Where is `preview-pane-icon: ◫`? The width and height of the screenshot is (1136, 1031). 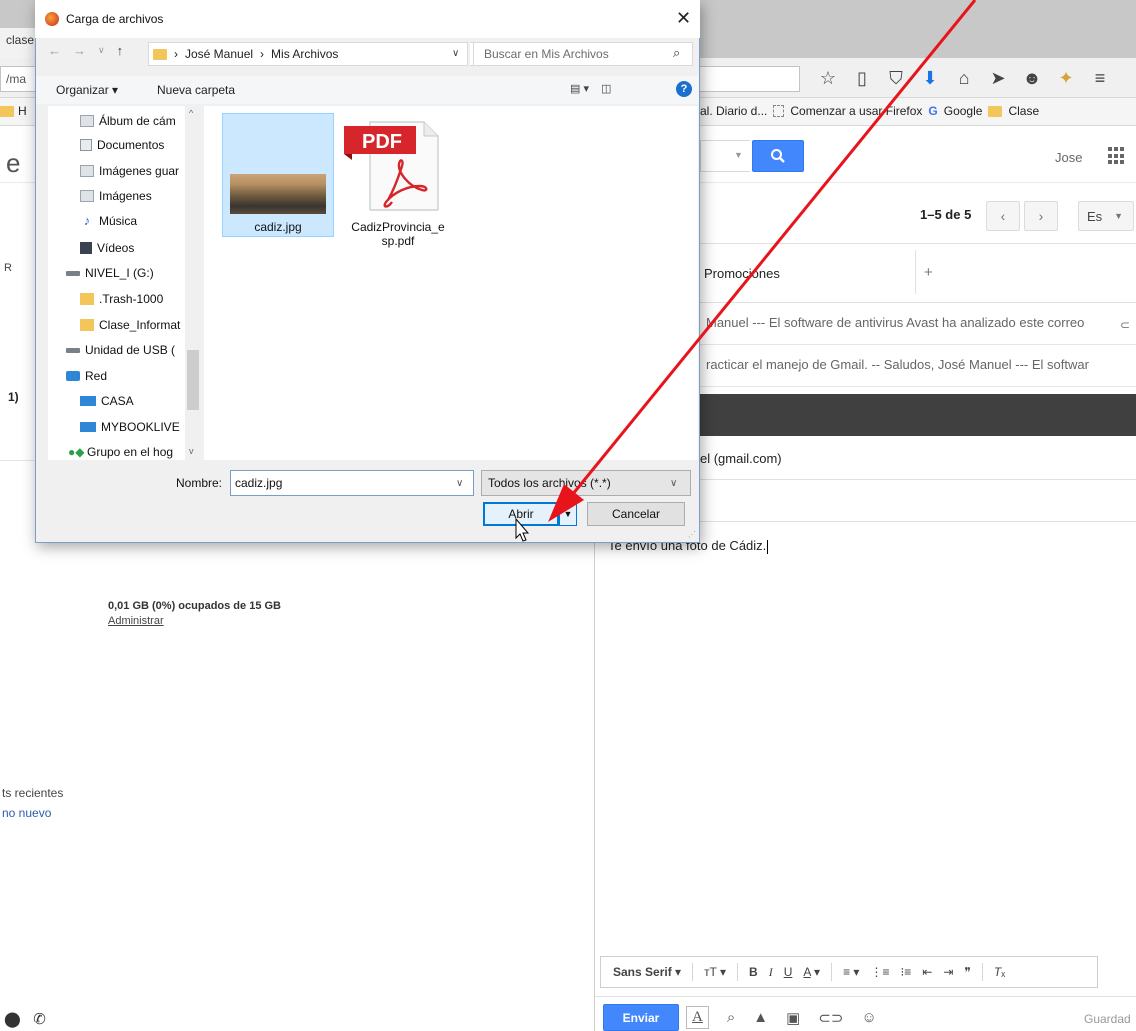 preview-pane-icon: ◫ is located at coordinates (606, 88).